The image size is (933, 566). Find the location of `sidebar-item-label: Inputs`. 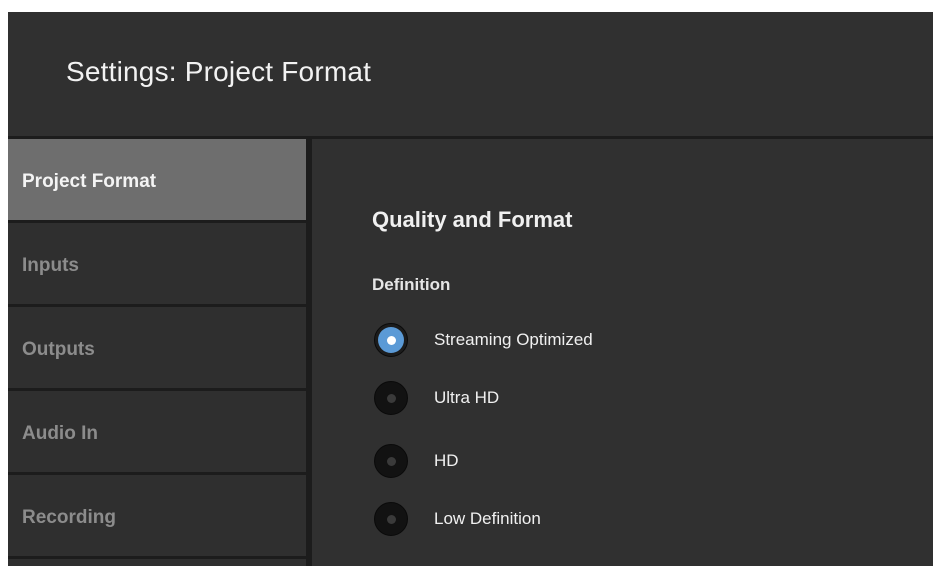

sidebar-item-label: Inputs is located at coordinates (50, 265).